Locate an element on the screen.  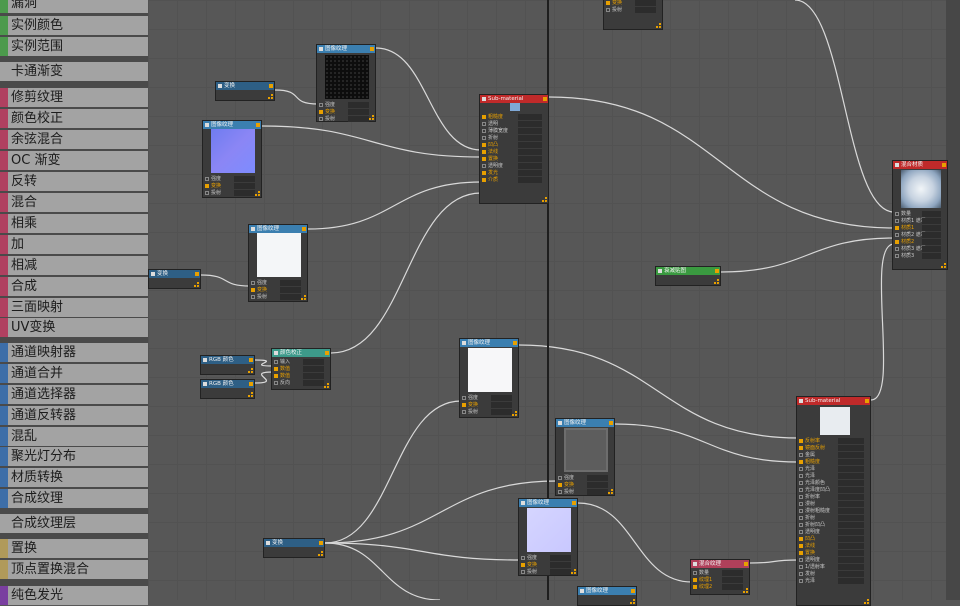
node-input-port: 1/透射率 is located at coordinates (833, 567).